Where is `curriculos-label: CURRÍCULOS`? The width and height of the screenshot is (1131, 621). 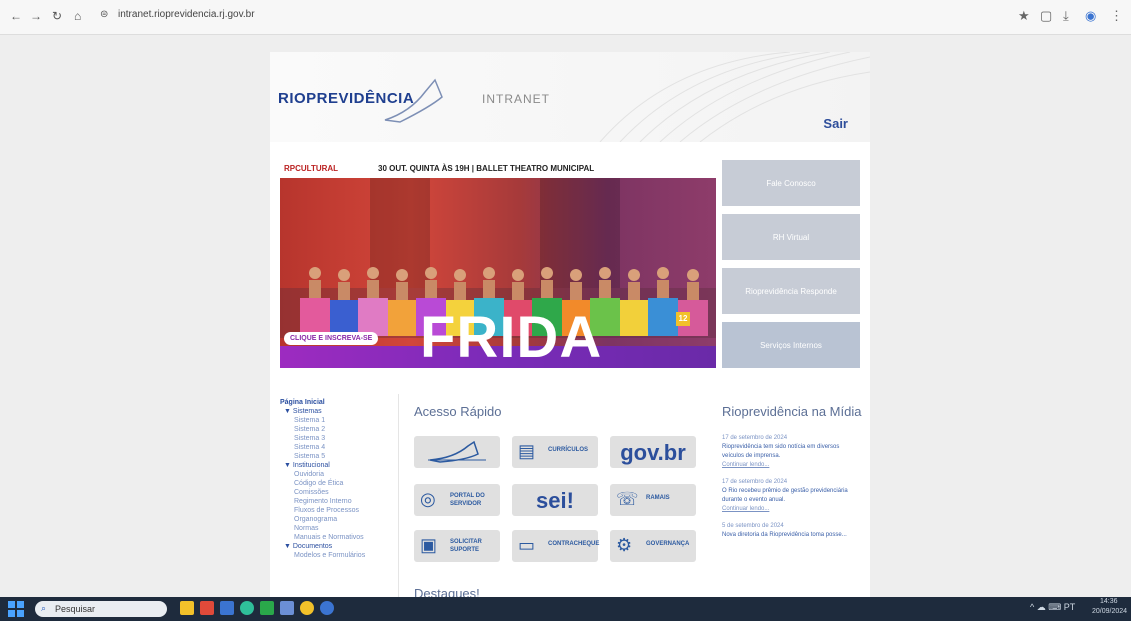
curriculos-label: CURRÍCULOS is located at coordinates (568, 450).